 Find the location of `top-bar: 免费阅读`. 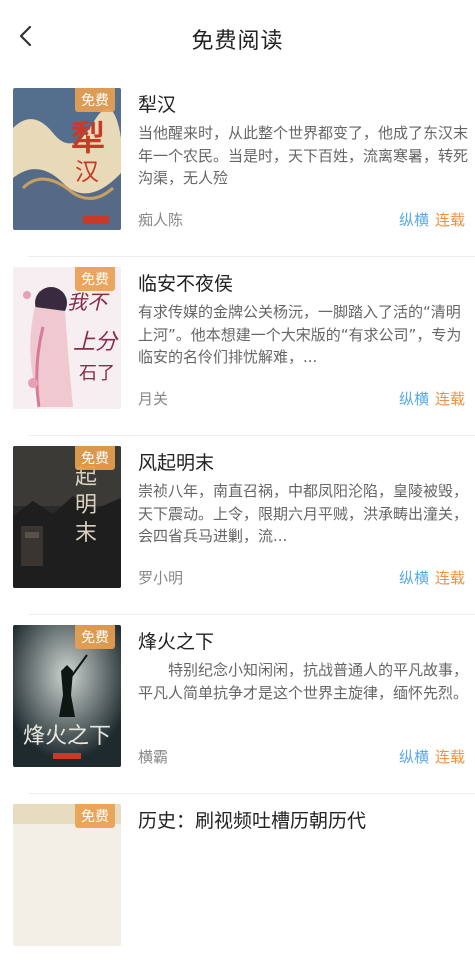

top-bar: 免费阅读 is located at coordinates (237, 39).